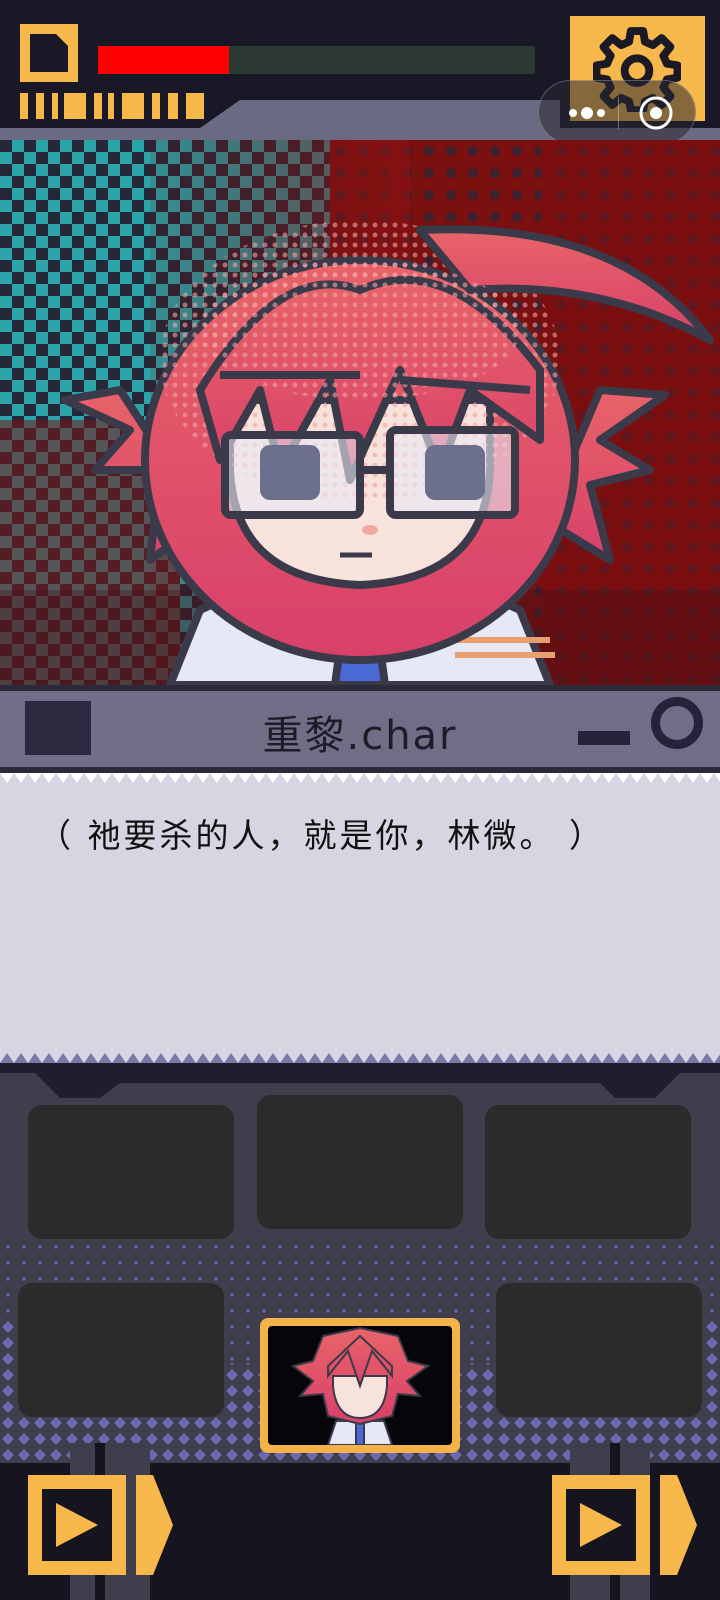 The width and height of the screenshot is (720, 1600). What do you see at coordinates (316, 60) in the screenshot?
I see `hp-bar` at bounding box center [316, 60].